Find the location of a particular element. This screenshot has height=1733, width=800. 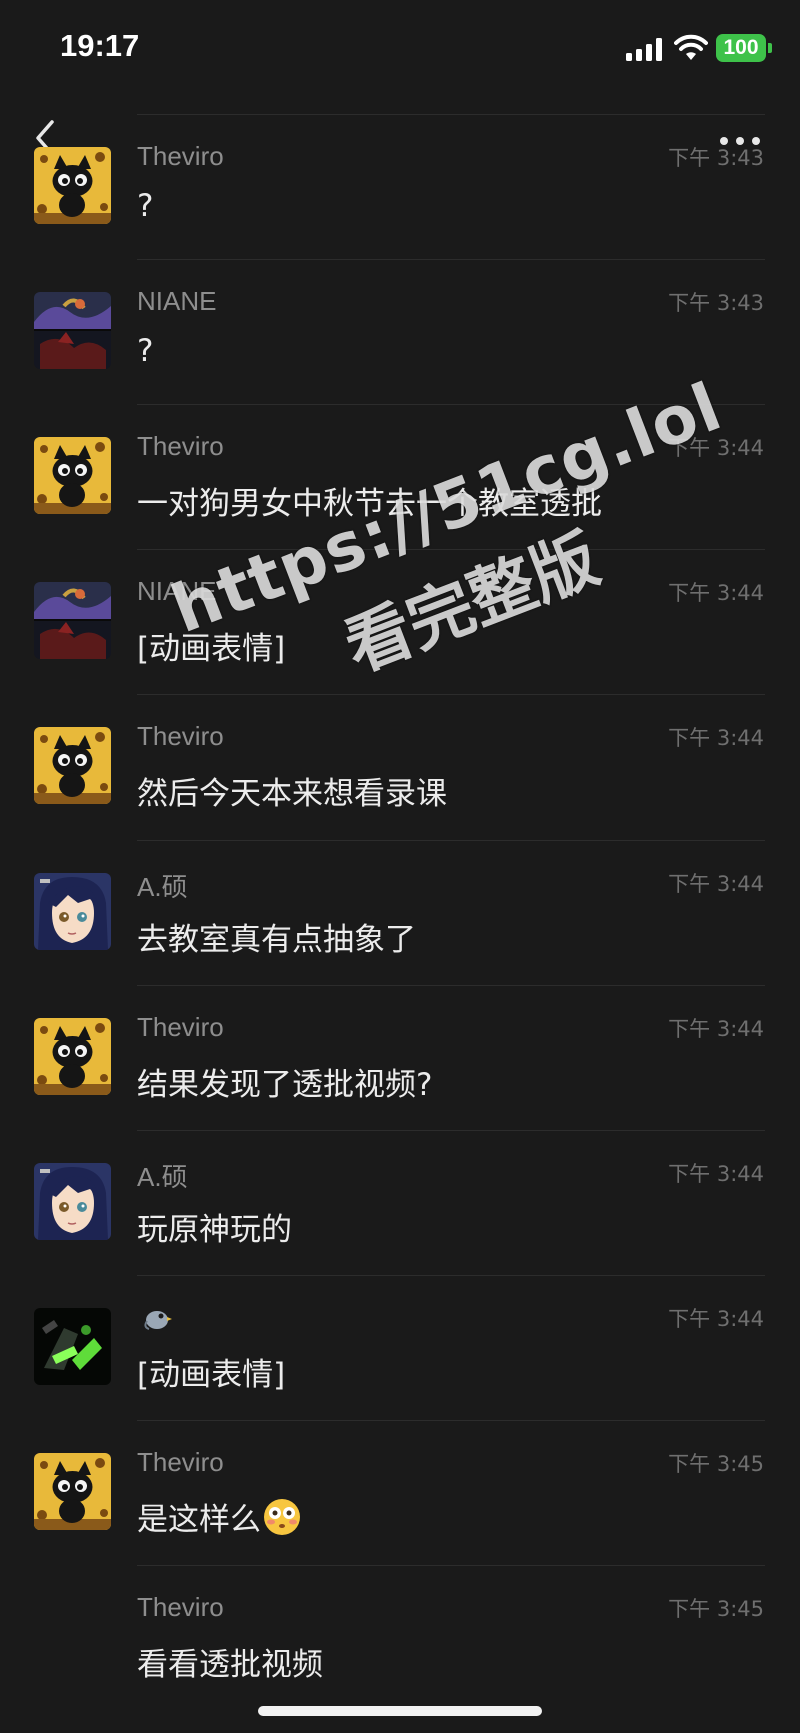

message-text: 去教室真有点抽象了 is located at coordinates (276, 936).